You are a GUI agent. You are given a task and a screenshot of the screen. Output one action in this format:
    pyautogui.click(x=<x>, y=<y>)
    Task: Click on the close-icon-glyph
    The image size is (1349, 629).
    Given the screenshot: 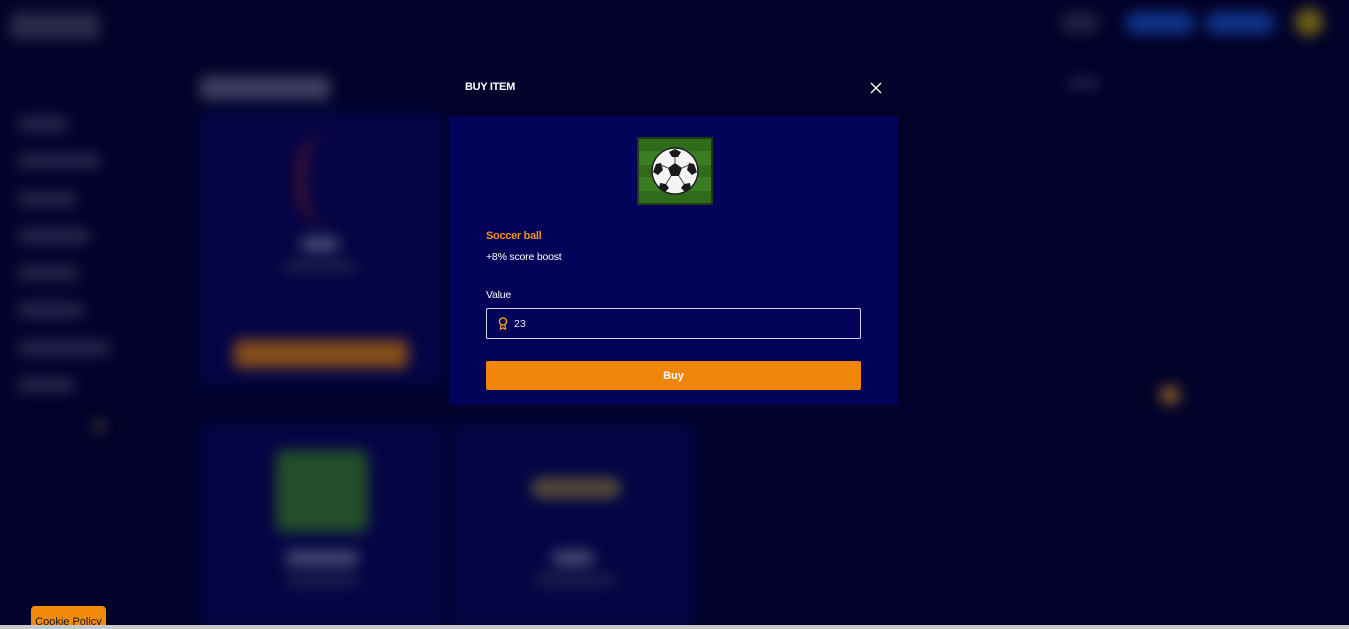 What is the action you would take?
    pyautogui.click(x=876, y=88)
    